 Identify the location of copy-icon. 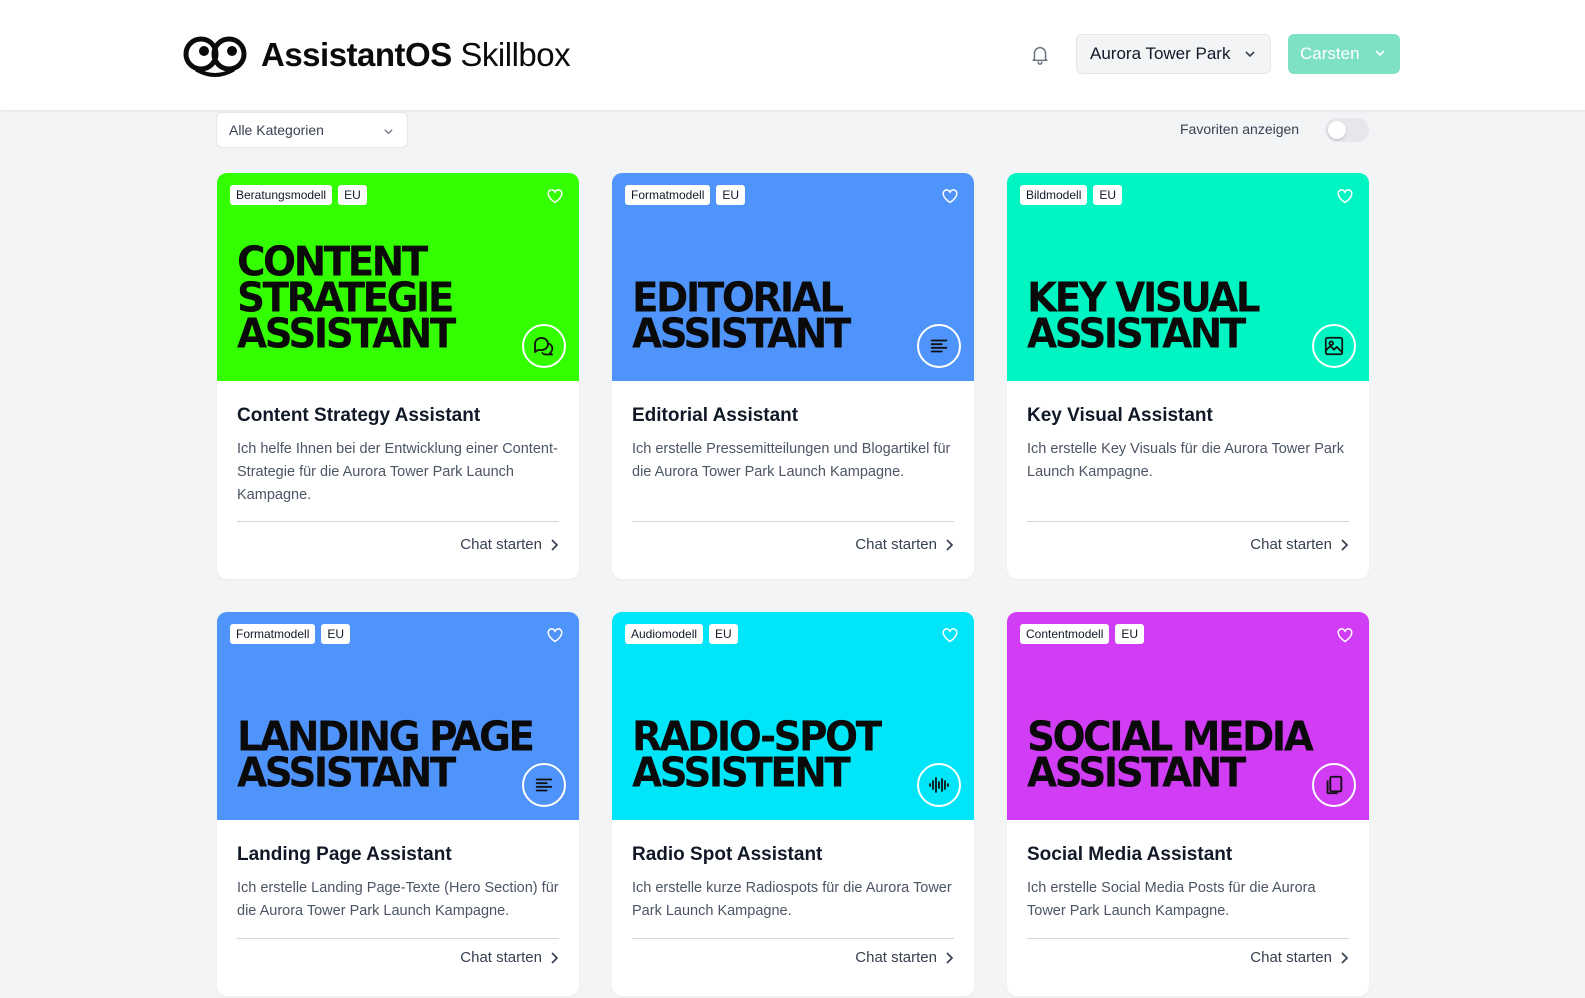
(1334, 785).